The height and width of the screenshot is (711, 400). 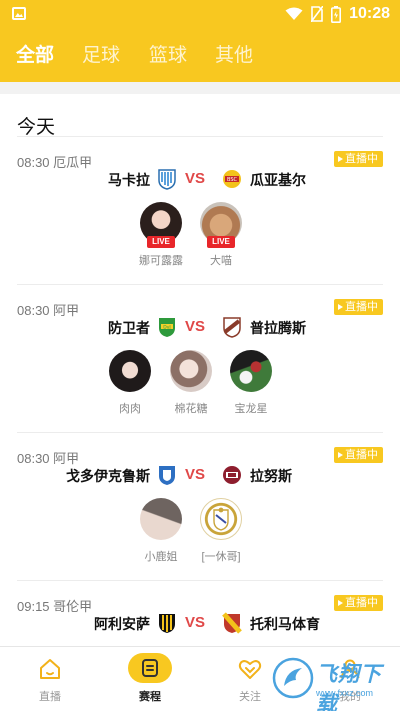 What do you see at coordinates (35, 53) in the screenshot?
I see `tab-all: 全部` at bounding box center [35, 53].